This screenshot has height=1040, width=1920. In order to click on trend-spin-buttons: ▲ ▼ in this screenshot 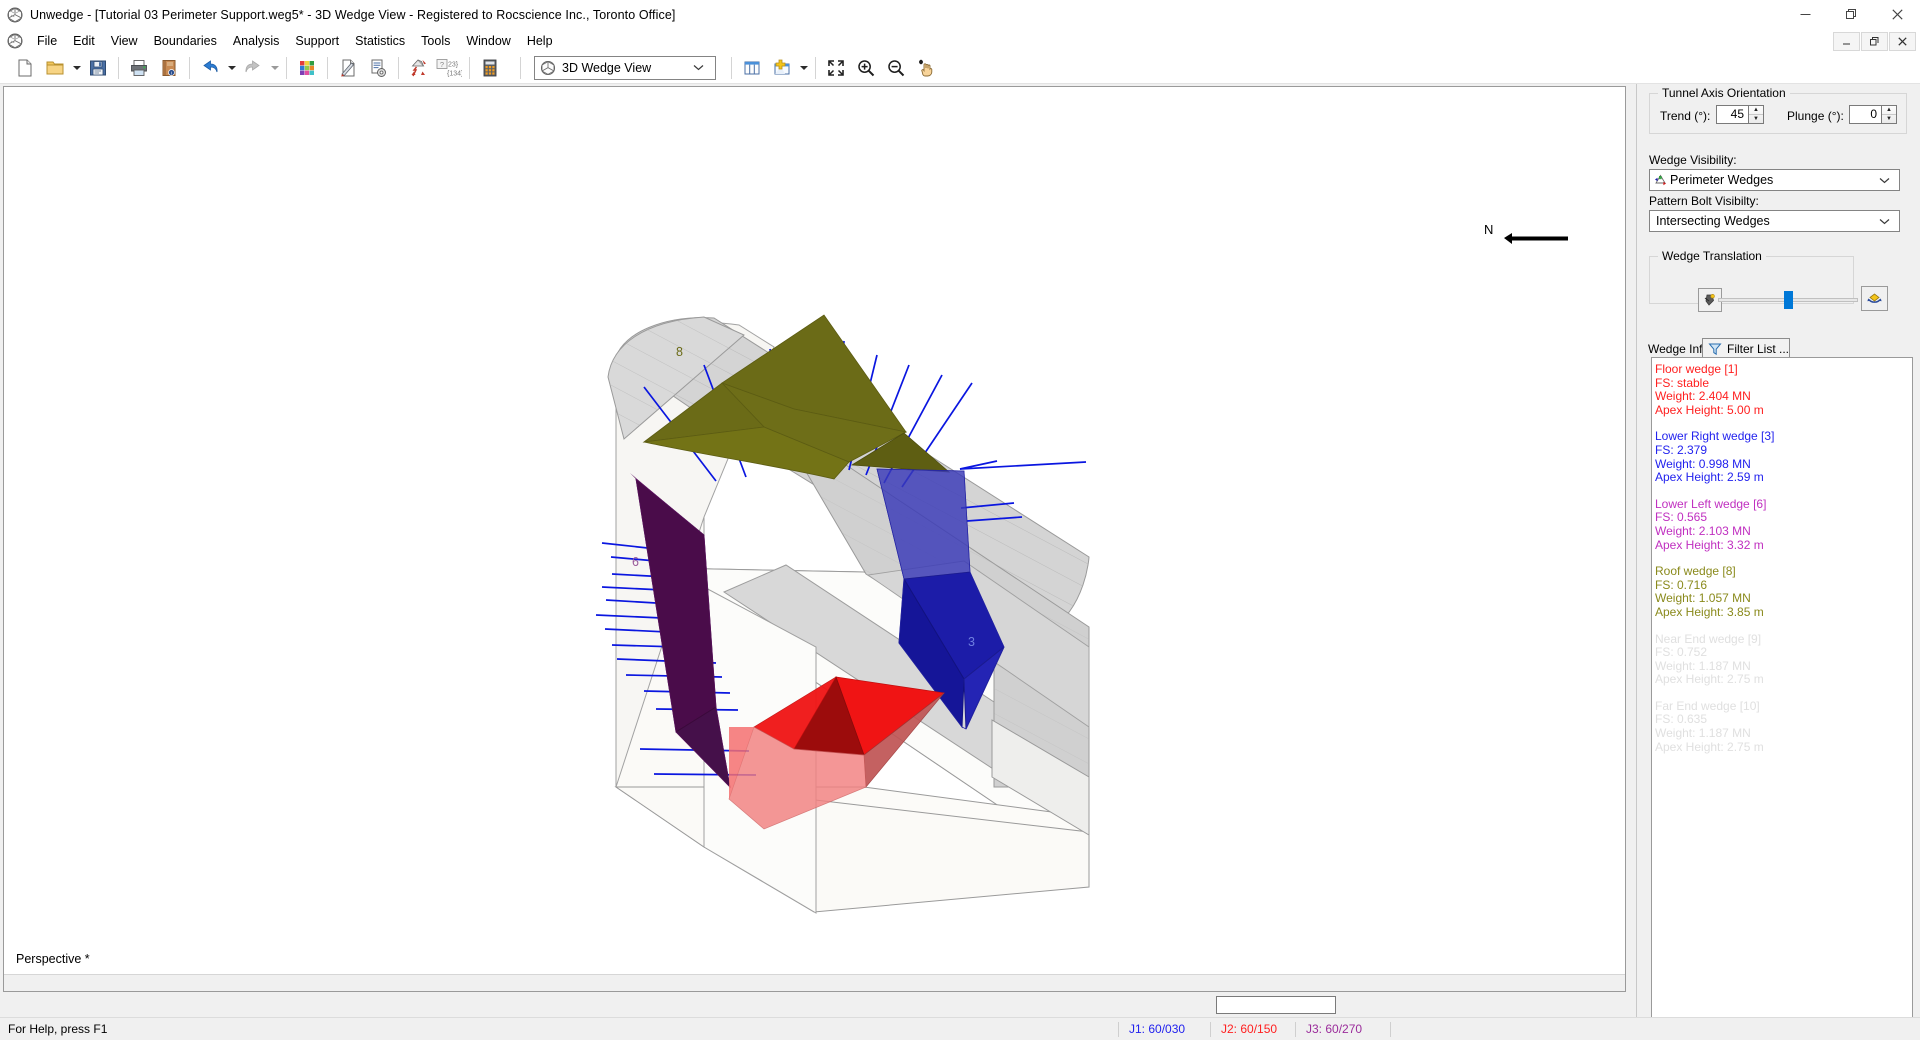, I will do `click(1756, 114)`.